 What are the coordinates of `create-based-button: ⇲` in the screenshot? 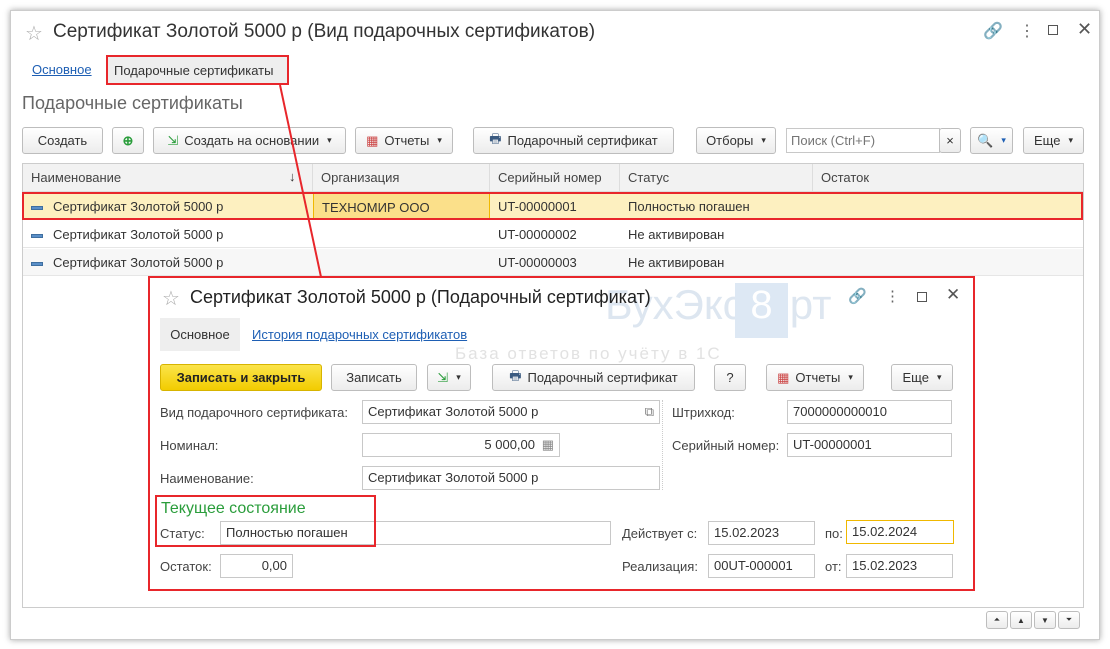 It's located at (449, 377).